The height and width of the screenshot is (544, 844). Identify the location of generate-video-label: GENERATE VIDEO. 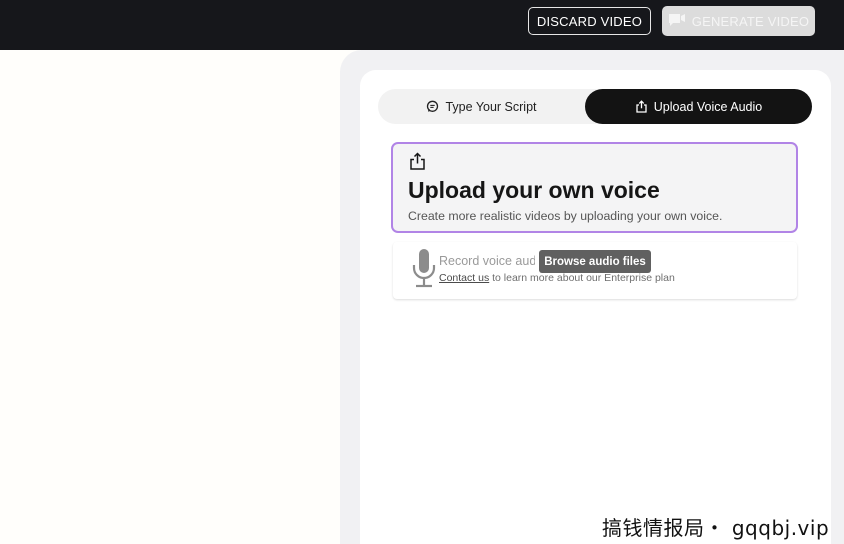
(750, 21).